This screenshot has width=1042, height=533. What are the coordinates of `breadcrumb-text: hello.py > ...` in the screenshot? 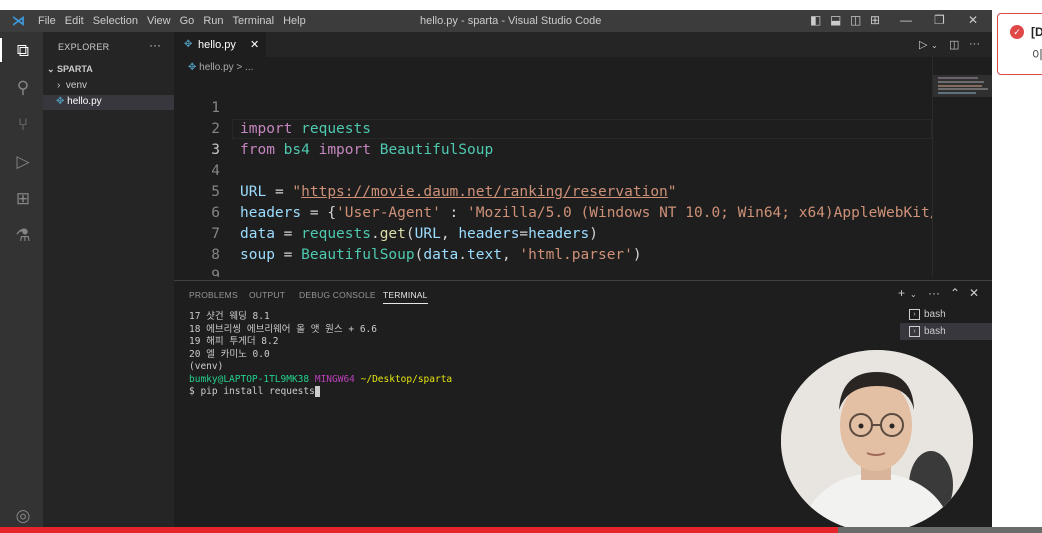 It's located at (226, 67).